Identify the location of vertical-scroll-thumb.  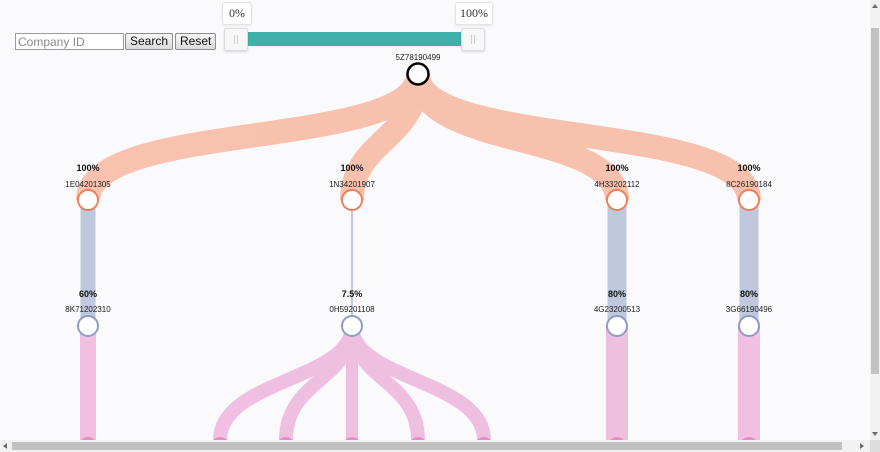
(875, 201).